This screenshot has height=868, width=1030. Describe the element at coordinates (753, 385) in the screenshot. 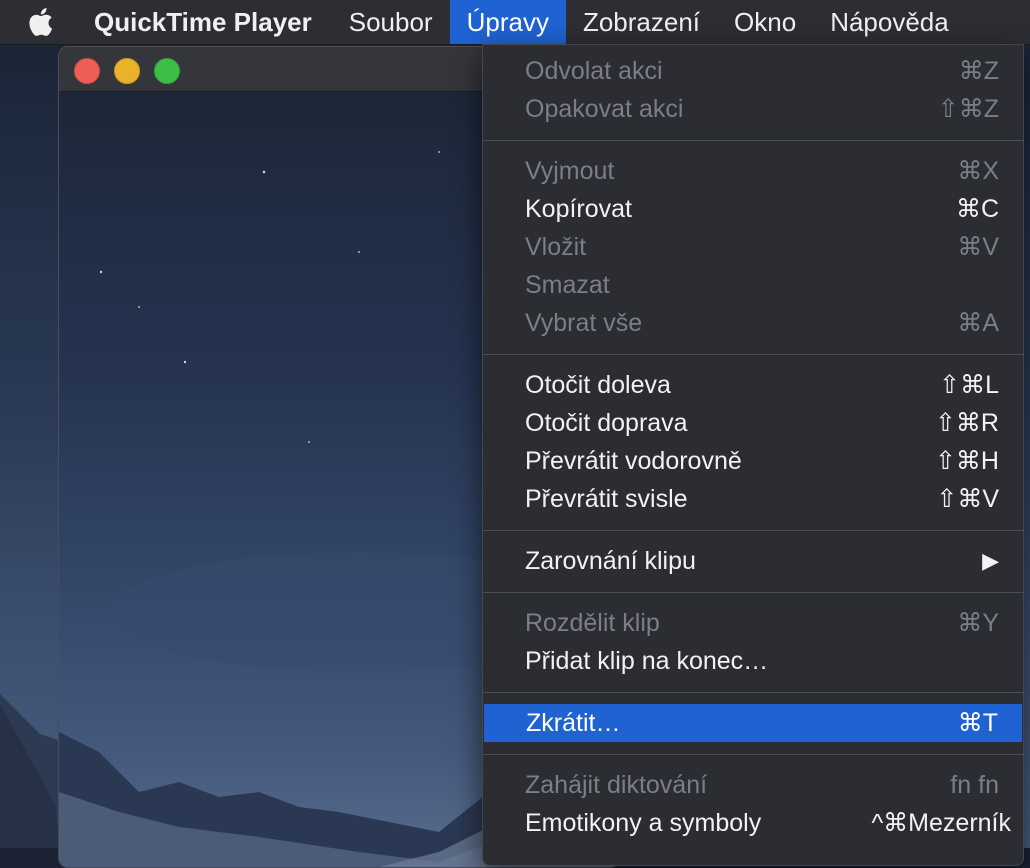

I see `menu-item-rotate-left: Otočit doleva ⇧⌘L` at that location.